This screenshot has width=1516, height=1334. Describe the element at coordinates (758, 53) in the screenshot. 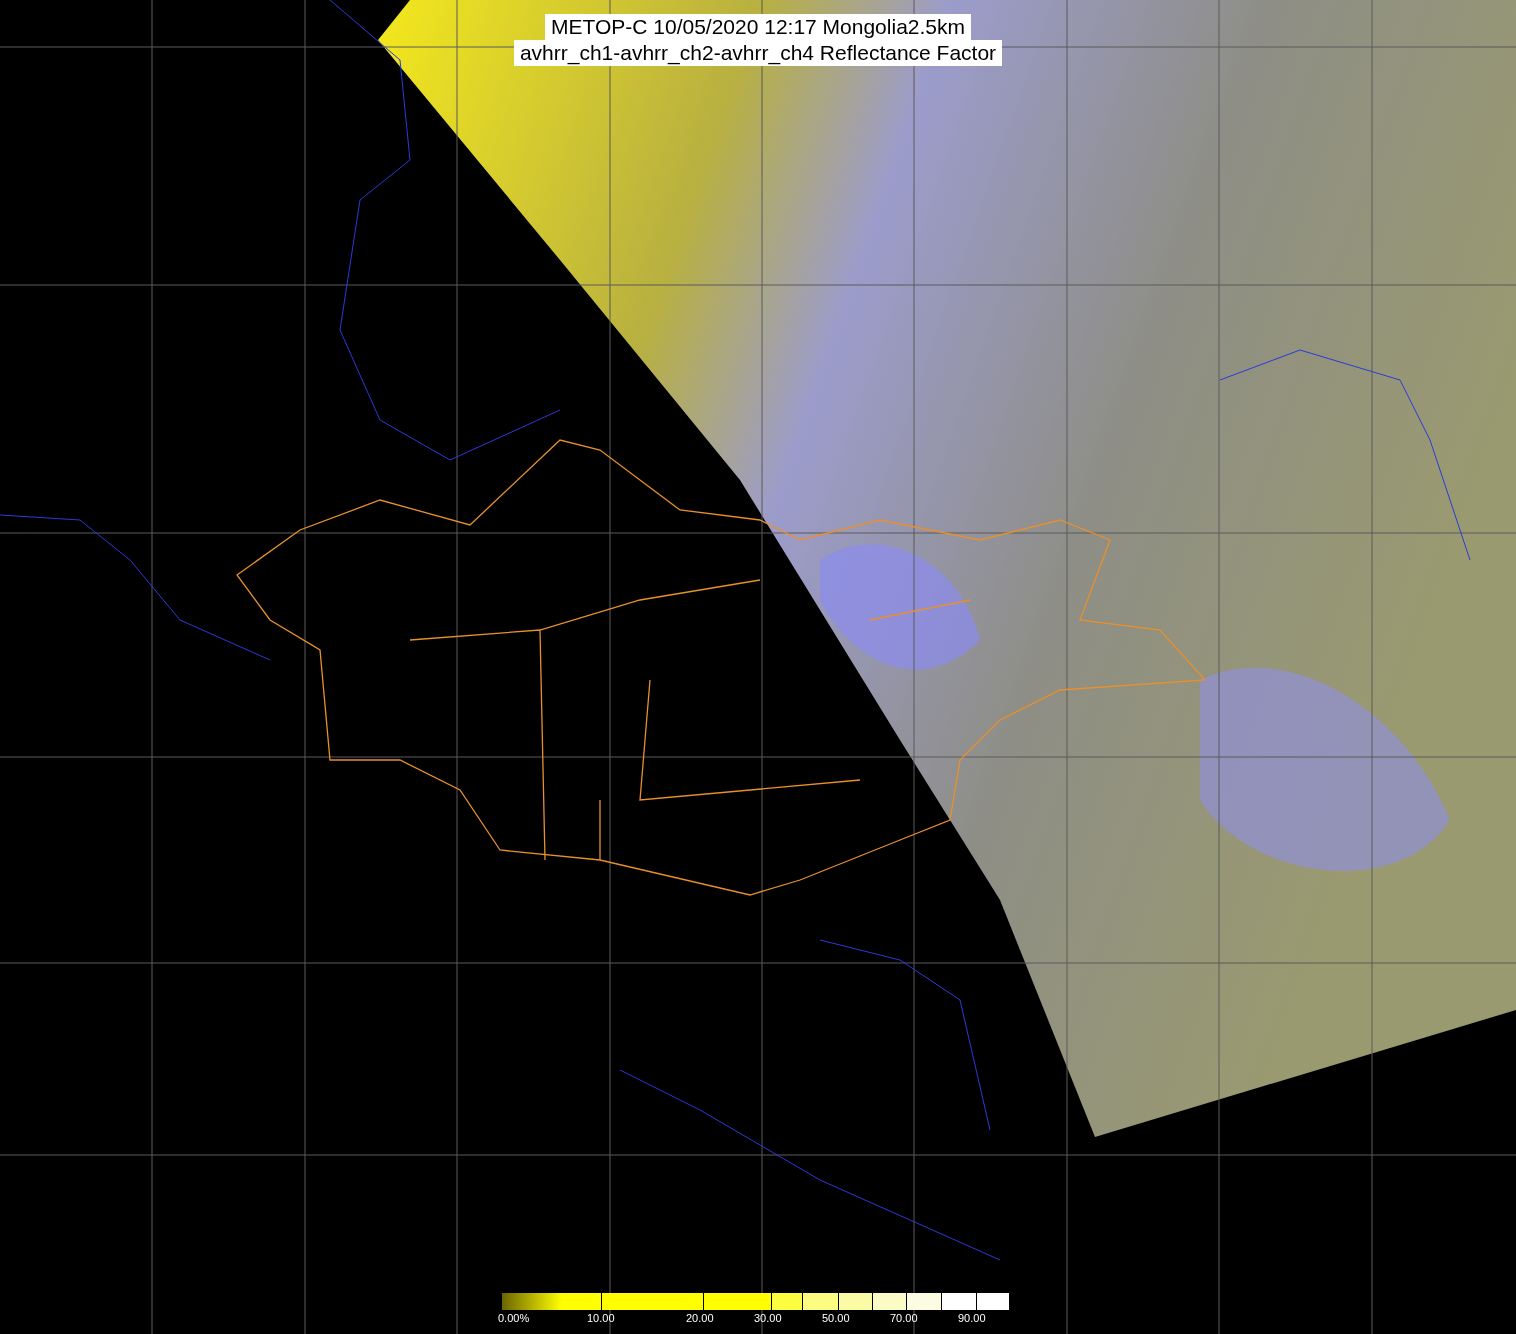

I see `map-title: avhrr_ch1-avhrr_ch2-avhrr_ch4 Reflectance Factor` at that location.